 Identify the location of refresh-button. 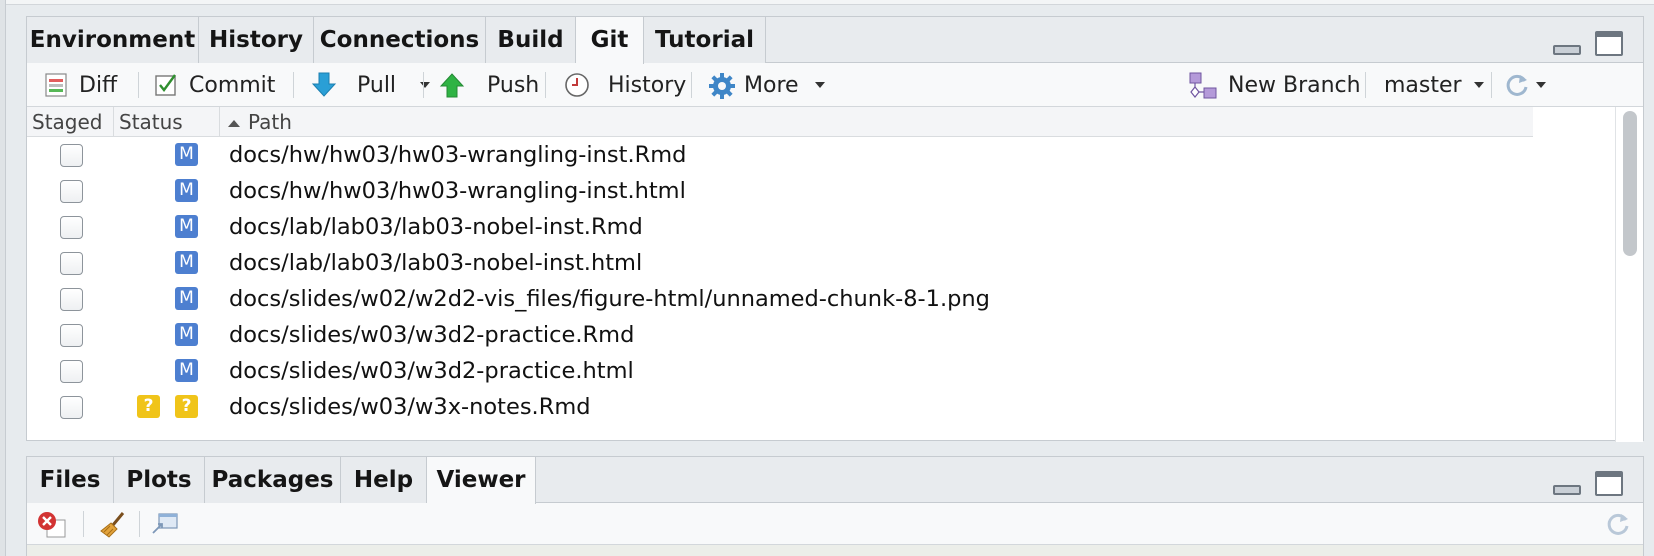
(1525, 85).